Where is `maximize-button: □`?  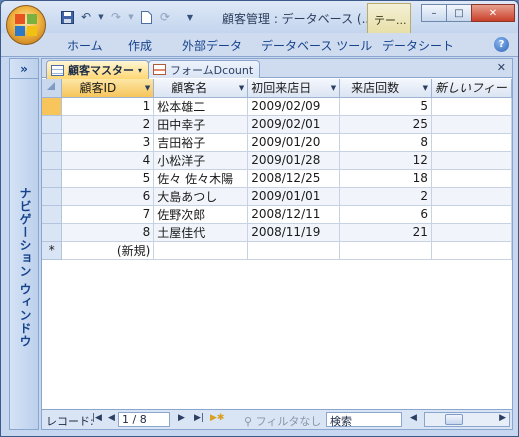 maximize-button: □ is located at coordinates (459, 13).